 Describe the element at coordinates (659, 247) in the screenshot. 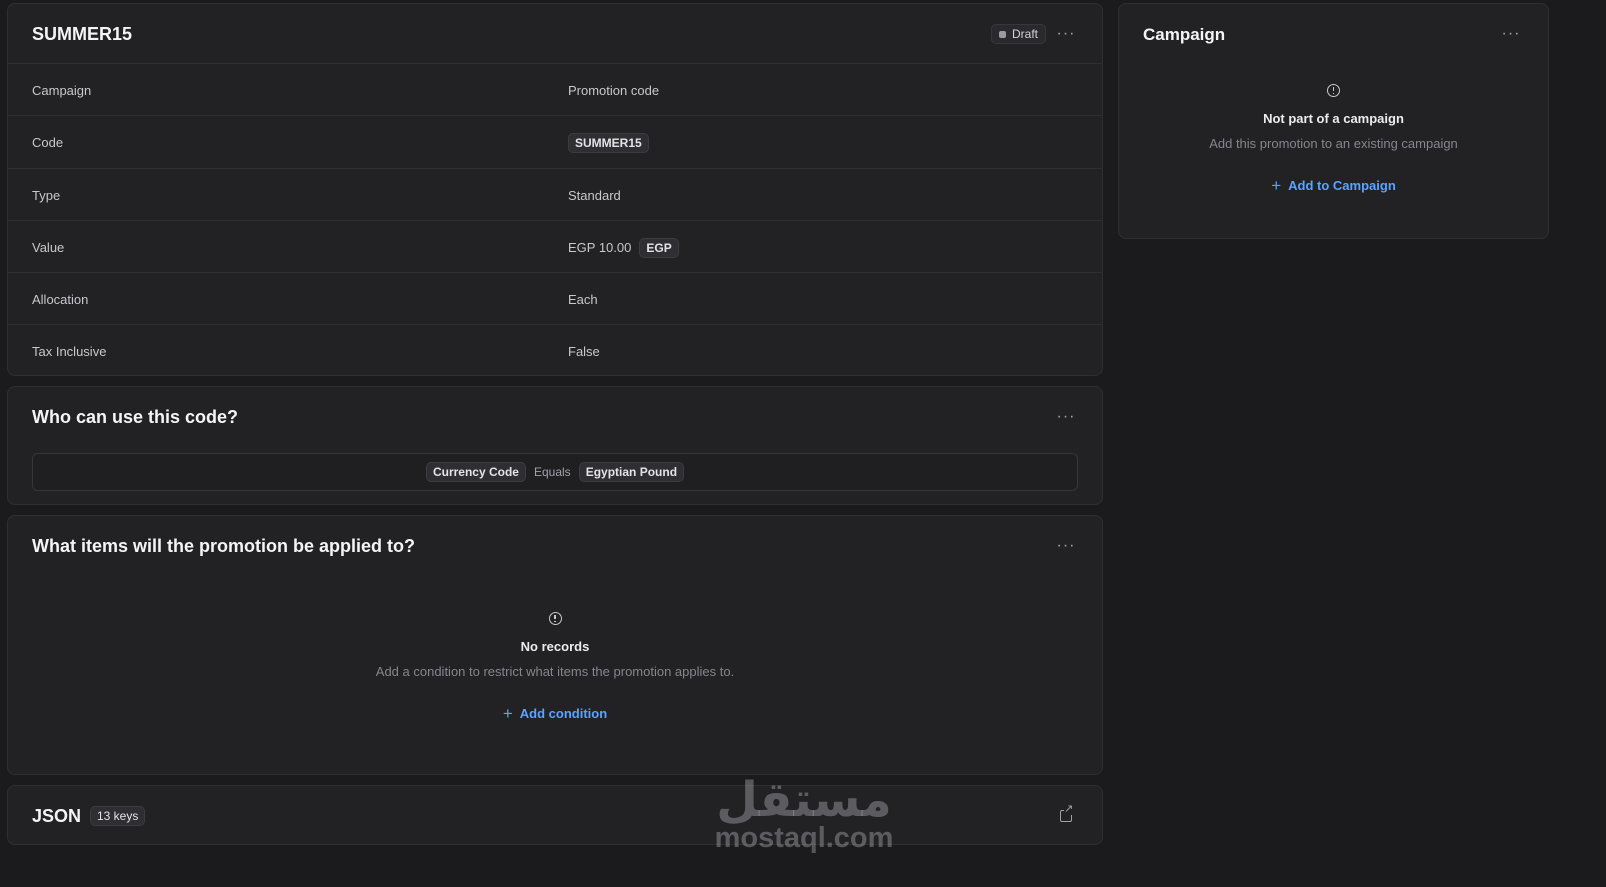

I see `currency-pill: EGP` at that location.